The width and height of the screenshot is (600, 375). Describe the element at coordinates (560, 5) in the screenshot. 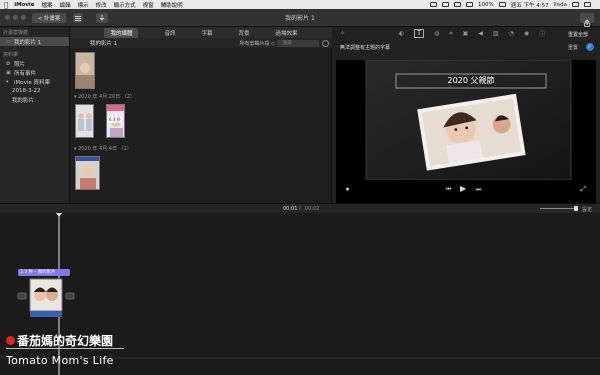

I see `menu-user: linda` at that location.